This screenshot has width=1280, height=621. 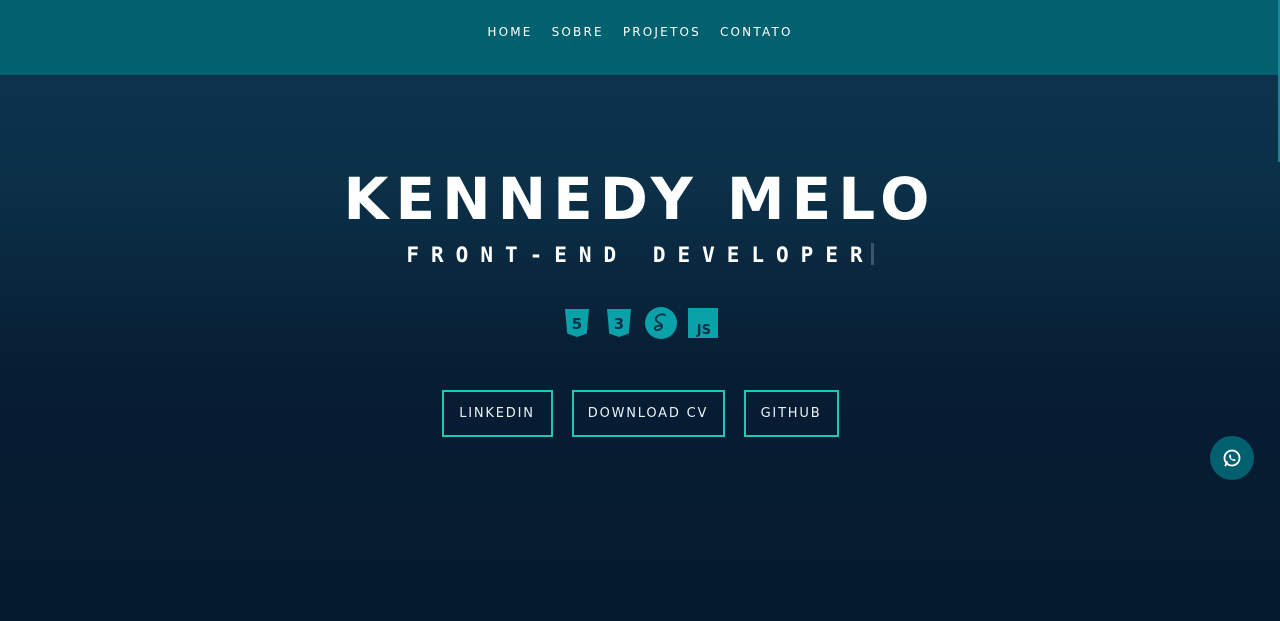 I want to click on whatsapp-button, so click(x=1232, y=458).